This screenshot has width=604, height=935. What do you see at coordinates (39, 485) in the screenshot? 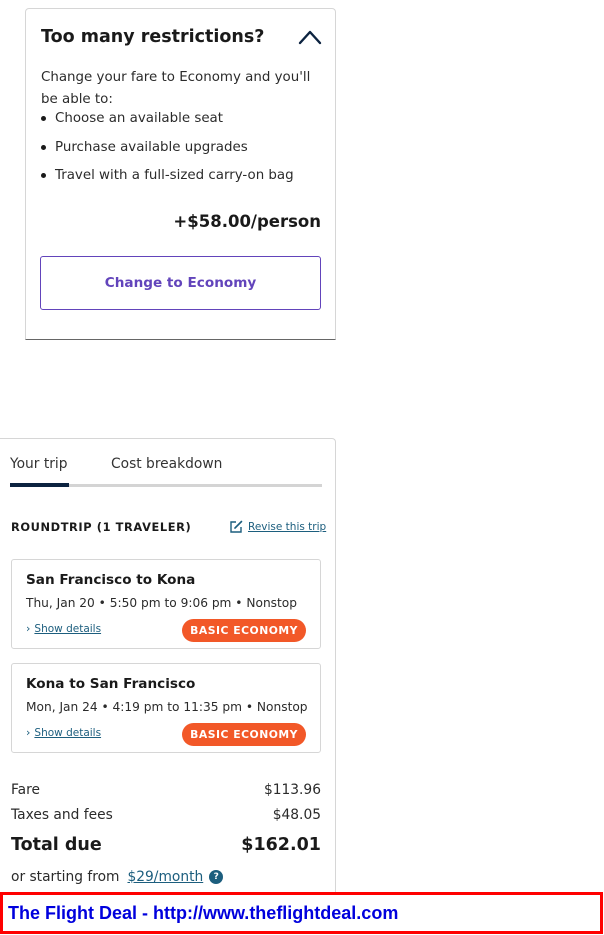
I see `tab-active-indicator` at bounding box center [39, 485].